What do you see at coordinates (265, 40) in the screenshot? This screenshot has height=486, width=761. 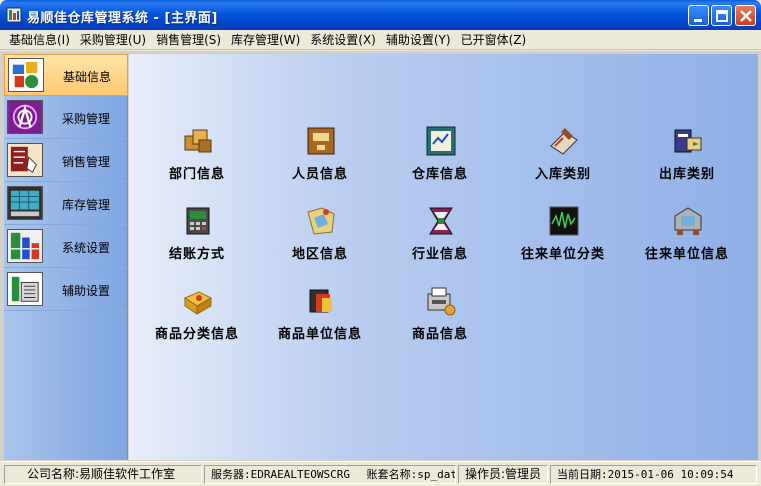 I see `menu-inventory: 库存管理(W)` at bounding box center [265, 40].